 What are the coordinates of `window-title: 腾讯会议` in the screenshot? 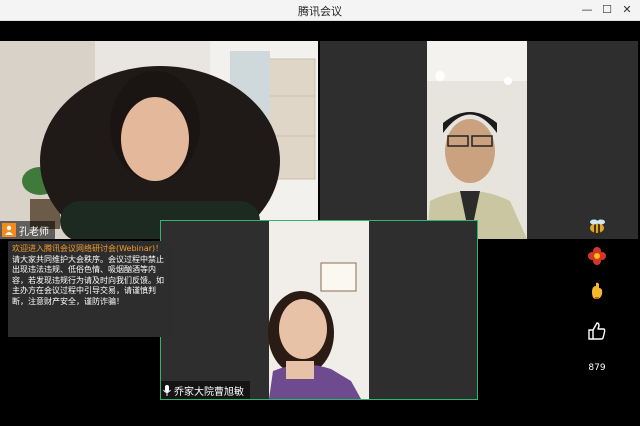 It's located at (320, 11).